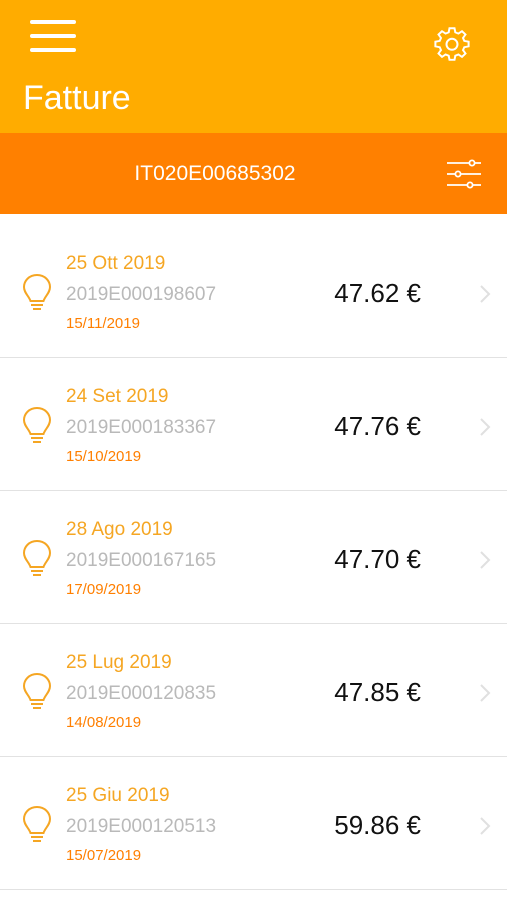 This screenshot has width=507, height=900. What do you see at coordinates (104, 456) in the screenshot?
I see `invoice-due-date: 15/10/2019` at bounding box center [104, 456].